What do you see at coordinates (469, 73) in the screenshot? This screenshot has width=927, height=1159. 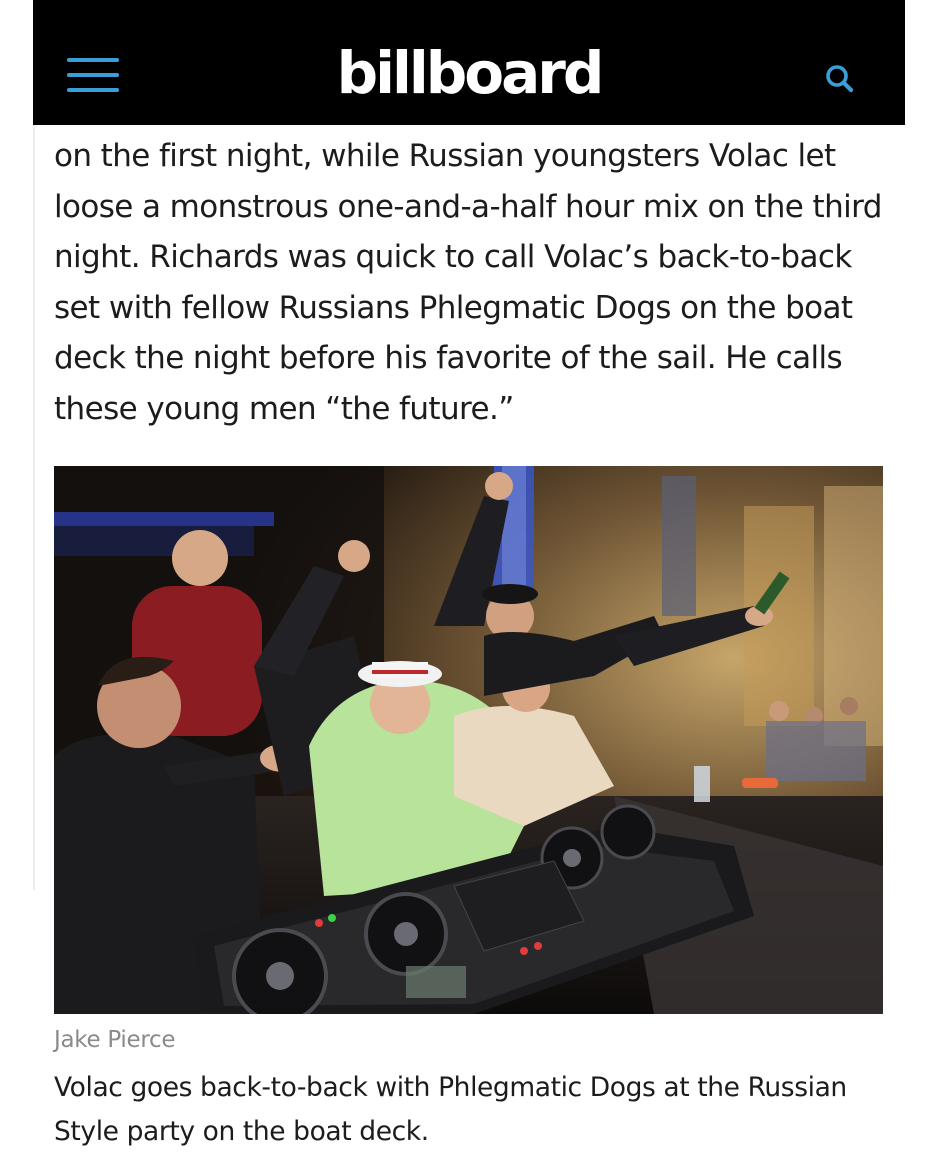 I see `billboard-logo: billboard` at bounding box center [469, 73].